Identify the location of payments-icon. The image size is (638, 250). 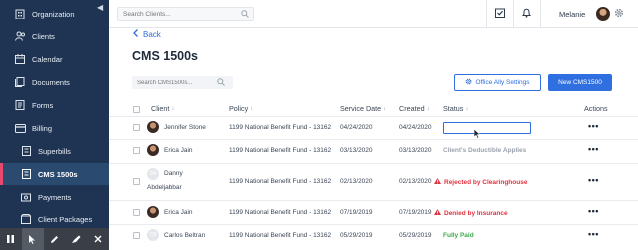
(26, 197).